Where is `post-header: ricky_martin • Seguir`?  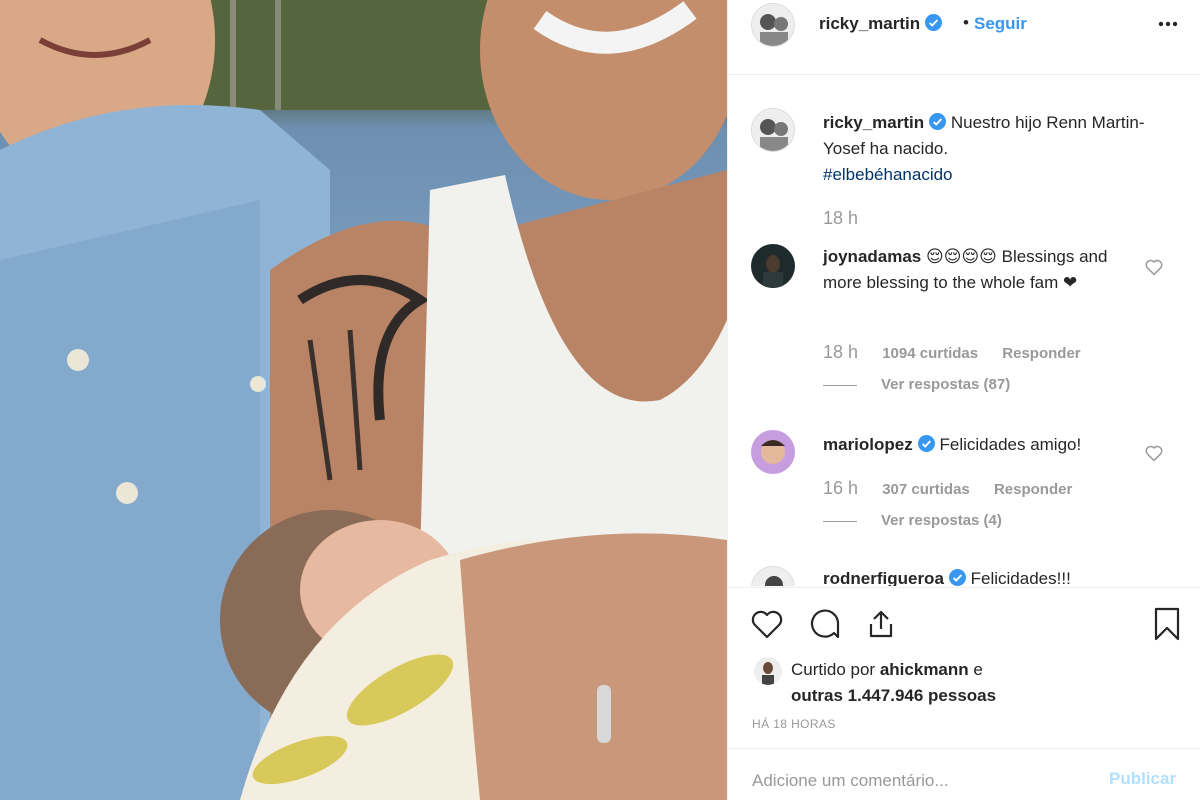
post-header: ricky_martin • Seguir is located at coordinates (964, 37).